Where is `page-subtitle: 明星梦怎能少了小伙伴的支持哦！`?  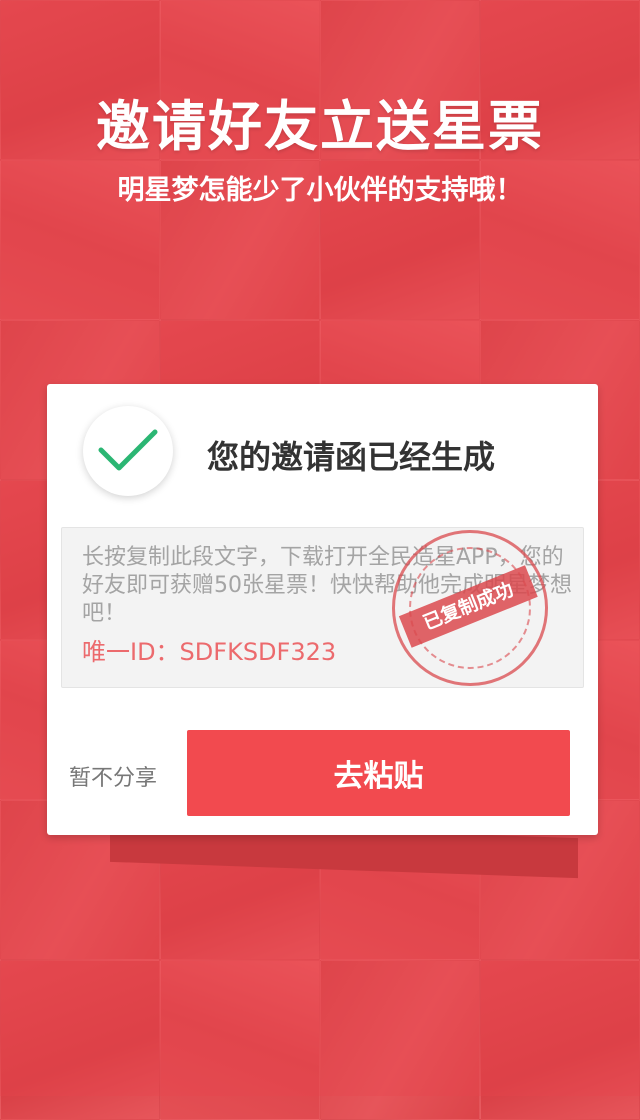 page-subtitle: 明星梦怎能少了小伙伴的支持哦！ is located at coordinates (320, 190).